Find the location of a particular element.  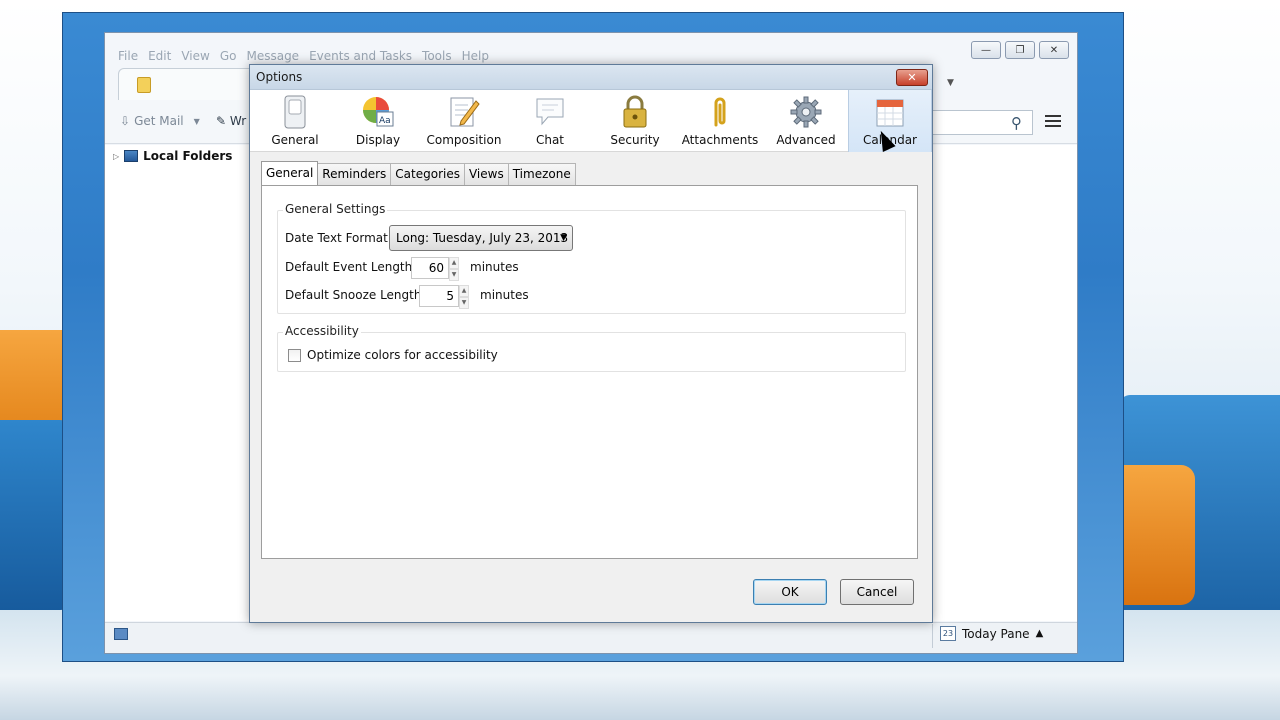

folder-item-local-folders: ▷ Local Folders is located at coordinates (172, 156).